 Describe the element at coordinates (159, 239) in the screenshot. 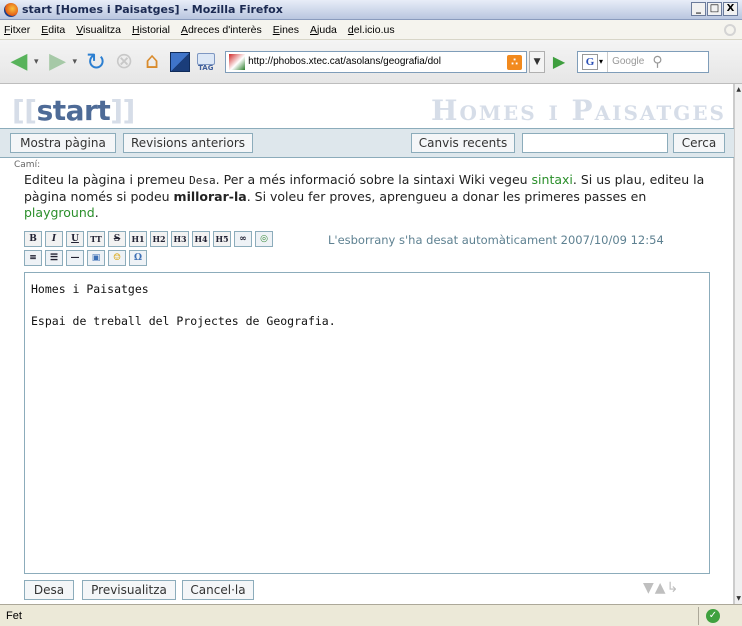

I see `h2-button: H2` at that location.